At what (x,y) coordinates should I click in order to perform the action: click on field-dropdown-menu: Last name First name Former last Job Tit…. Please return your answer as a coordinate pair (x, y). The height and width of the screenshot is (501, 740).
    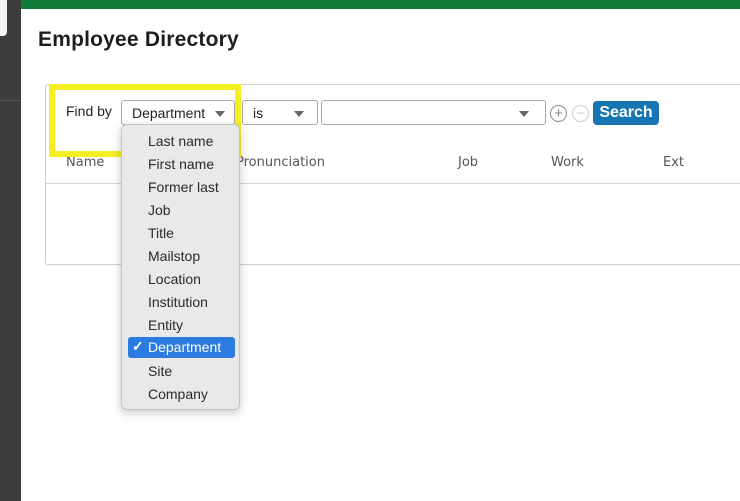
    Looking at the image, I should click on (180, 267).